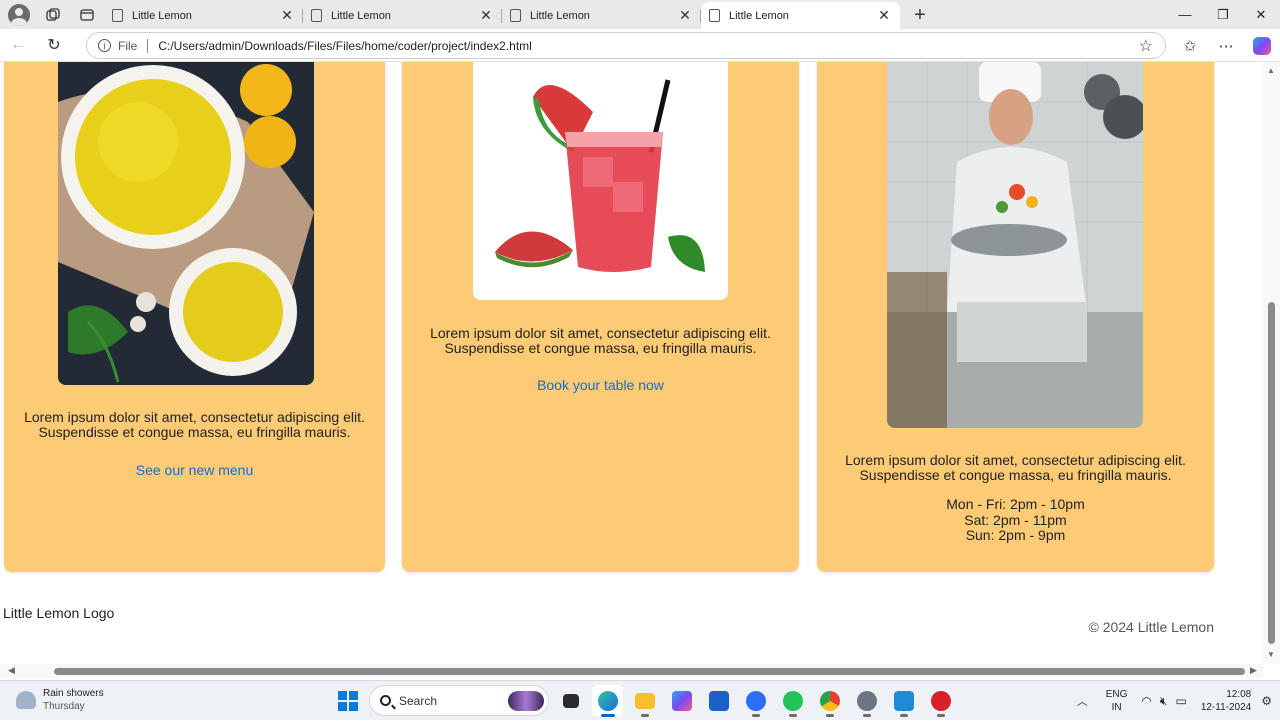 The height and width of the screenshot is (721, 1280). Describe the element at coordinates (1253, 670) in the screenshot. I see `scroll-right-arrow-icon: ▶` at that location.